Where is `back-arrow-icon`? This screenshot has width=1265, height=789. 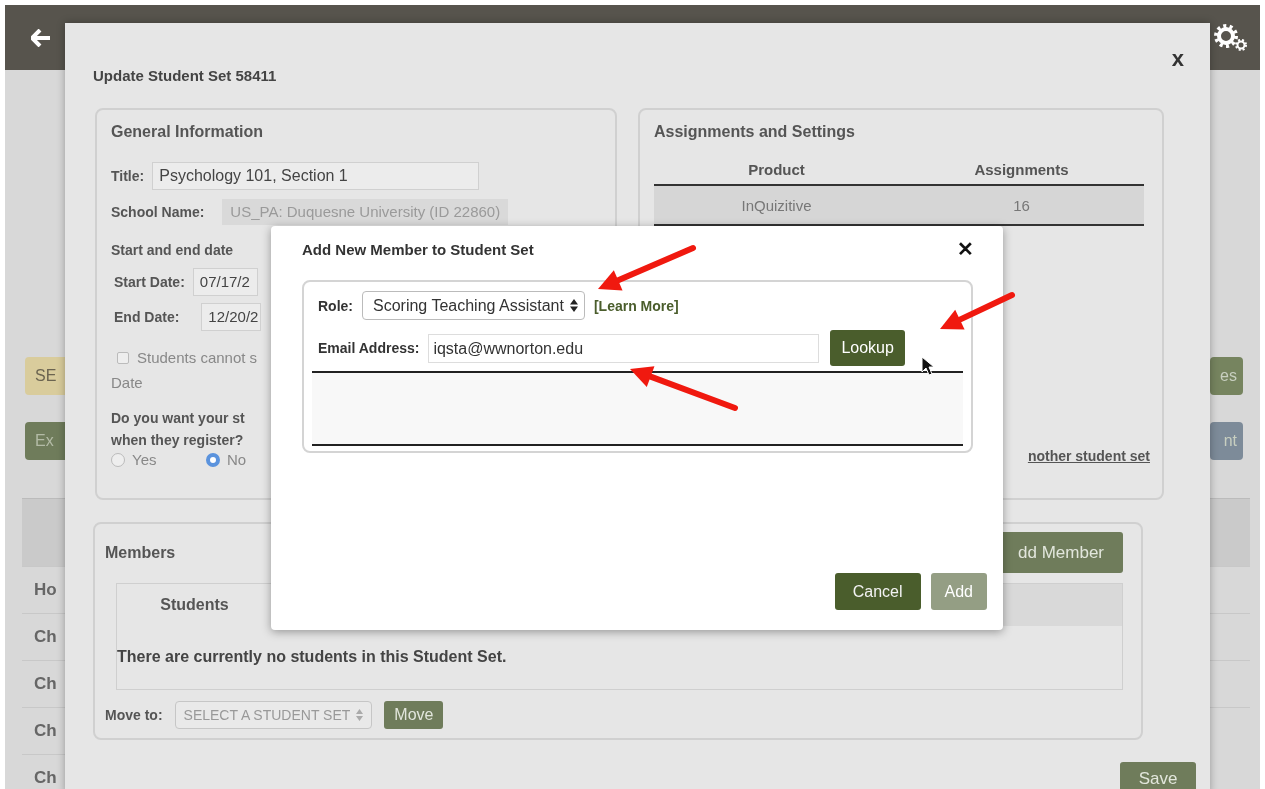 back-arrow-icon is located at coordinates (41, 37).